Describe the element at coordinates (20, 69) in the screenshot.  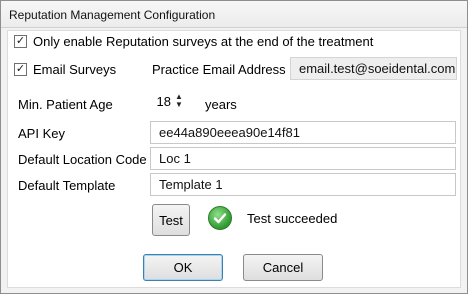
I see `email-surveys-checkbox: ✓` at that location.